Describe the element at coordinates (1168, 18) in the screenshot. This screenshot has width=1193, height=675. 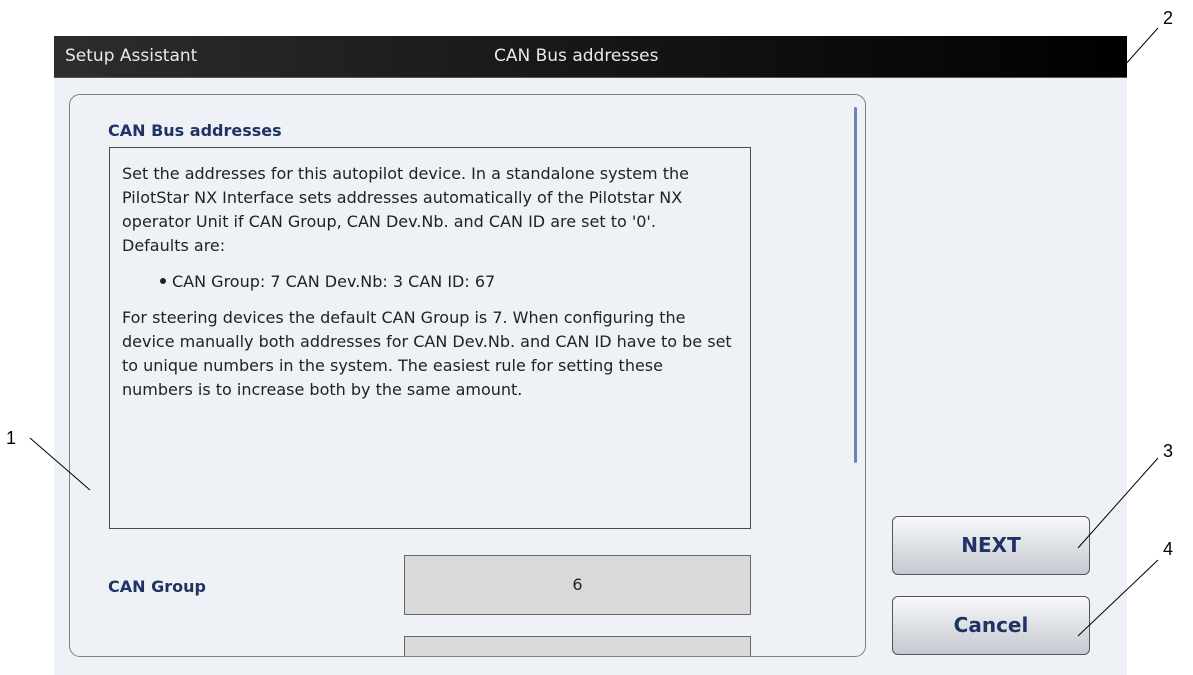
I see `callout-label-2: 2` at that location.